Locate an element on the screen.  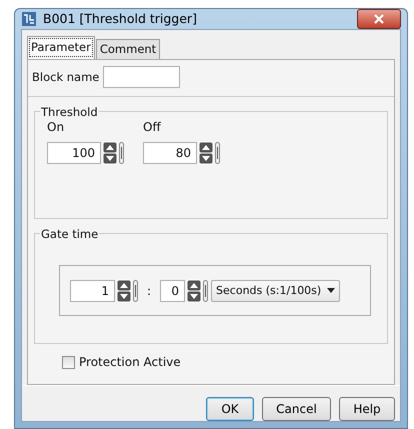
dialog-button: OK is located at coordinates (230, 409).